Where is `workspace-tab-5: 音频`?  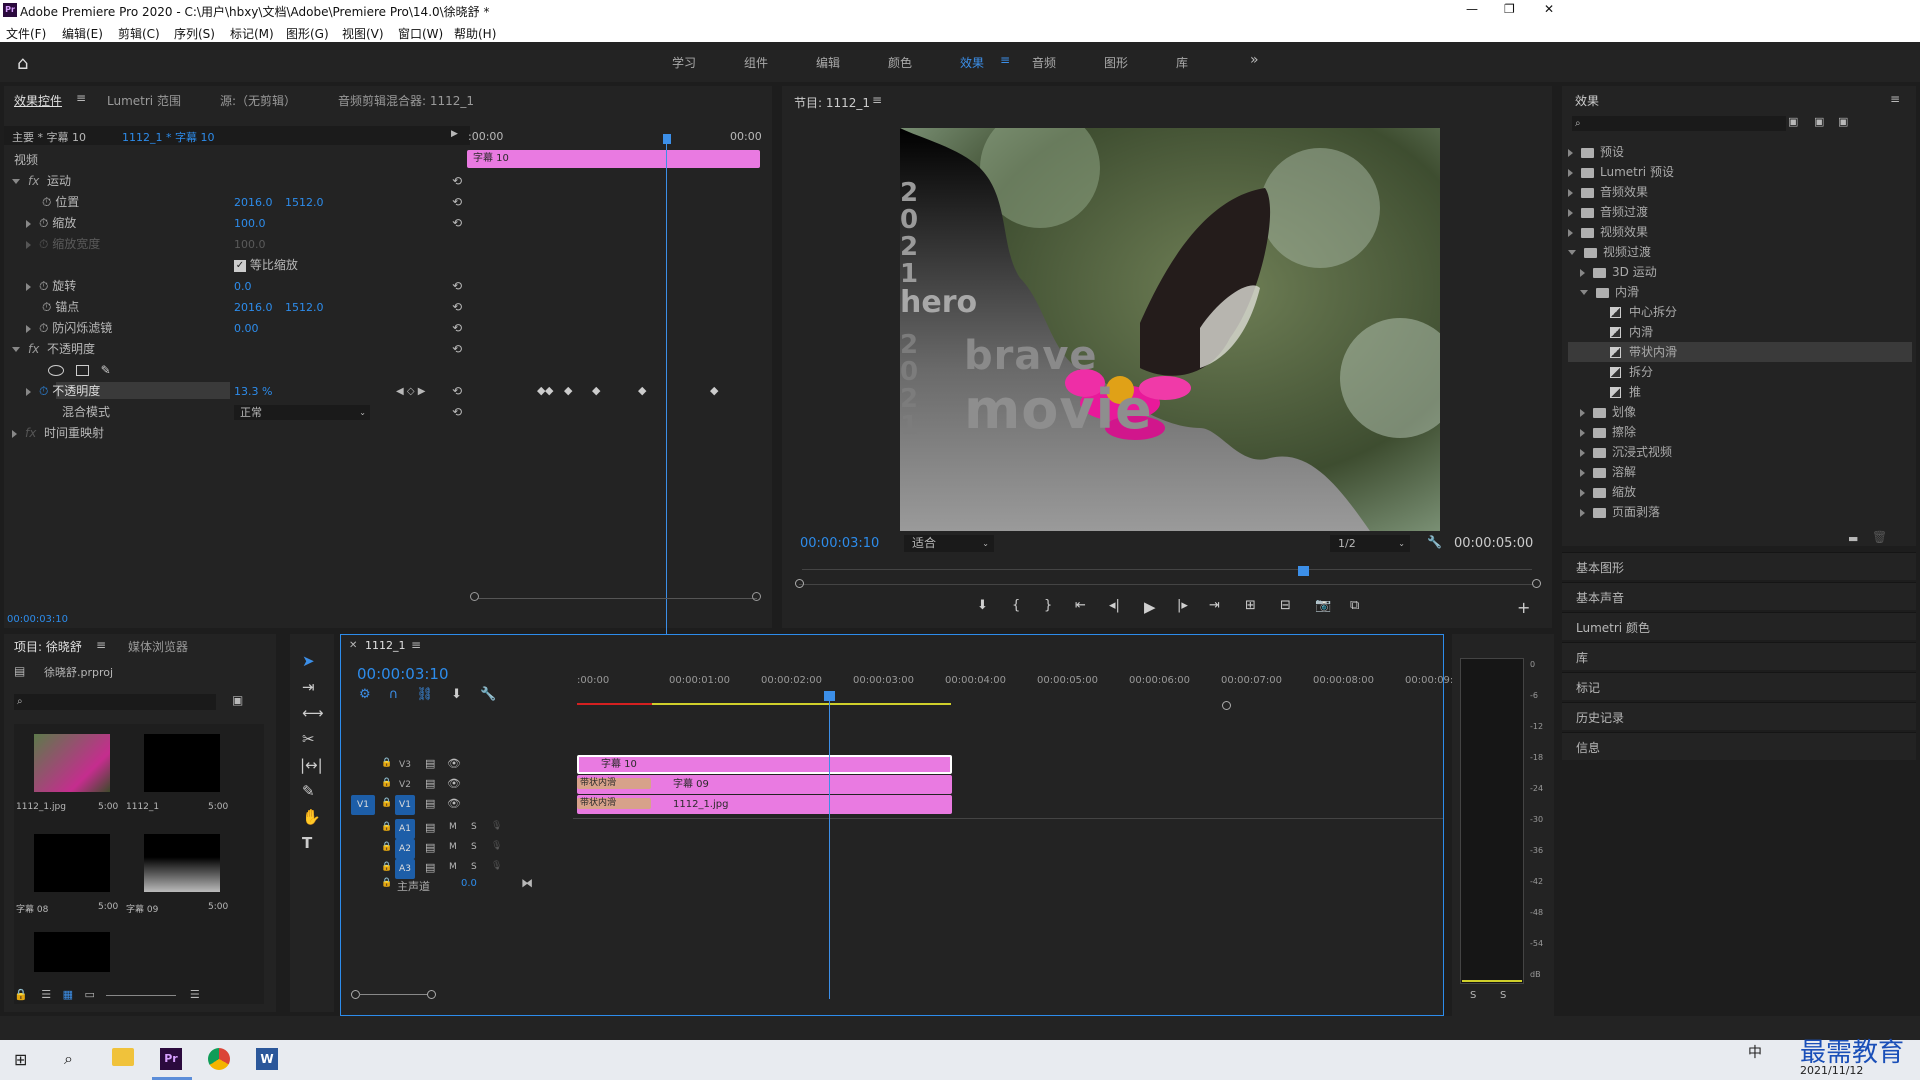
workspace-tab-5: 音频 is located at coordinates (1044, 62).